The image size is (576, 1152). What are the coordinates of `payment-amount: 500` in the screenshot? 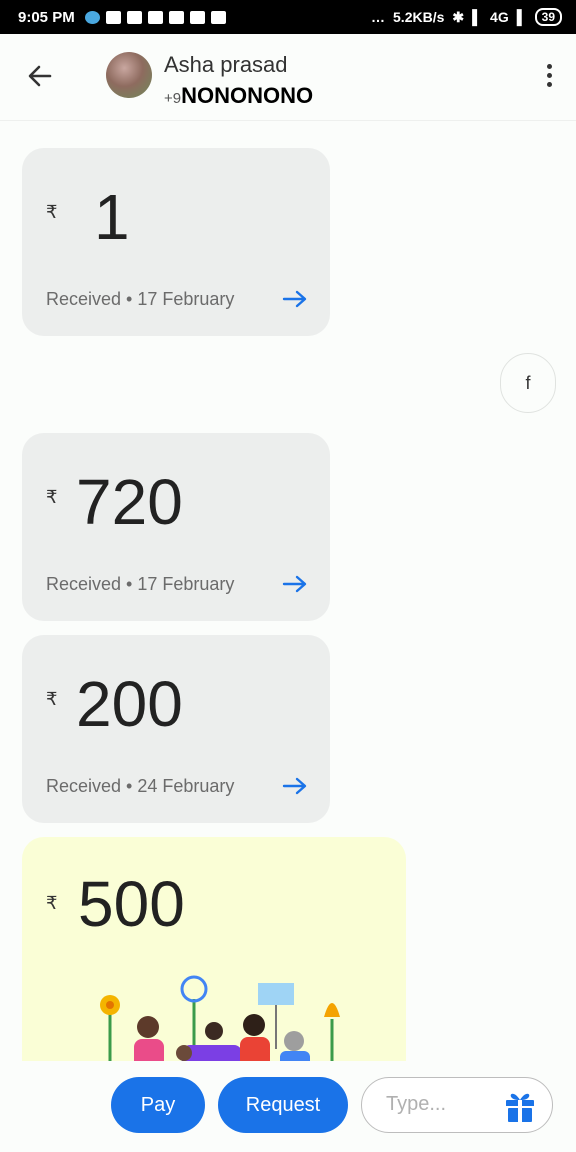 It's located at (131, 904).